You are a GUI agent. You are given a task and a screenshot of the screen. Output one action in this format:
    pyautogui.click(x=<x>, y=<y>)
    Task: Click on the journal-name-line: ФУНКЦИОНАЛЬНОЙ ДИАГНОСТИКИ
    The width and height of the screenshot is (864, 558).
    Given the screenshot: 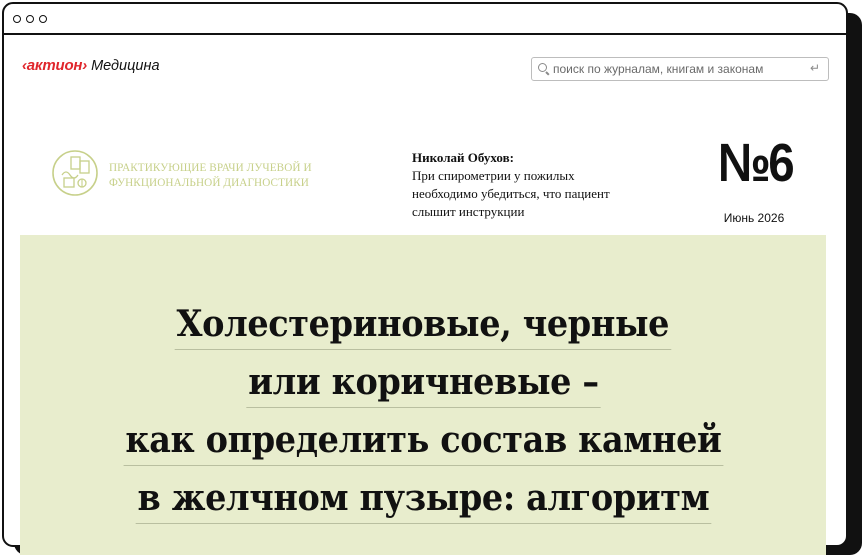 What is the action you would take?
    pyautogui.click(x=209, y=183)
    